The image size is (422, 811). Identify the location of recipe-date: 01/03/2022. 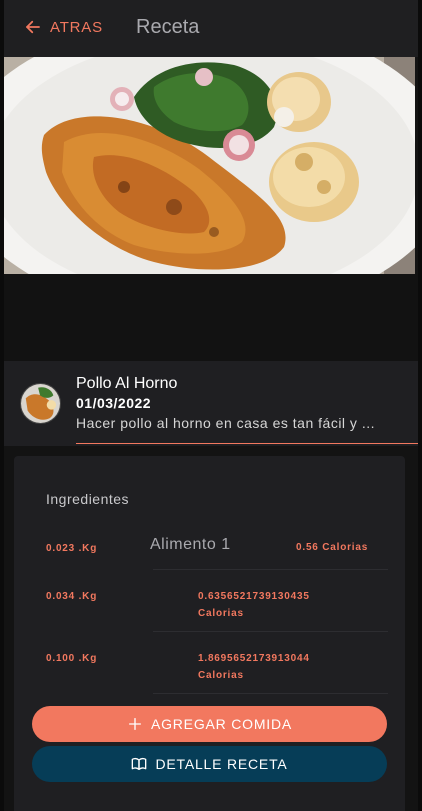
(114, 403).